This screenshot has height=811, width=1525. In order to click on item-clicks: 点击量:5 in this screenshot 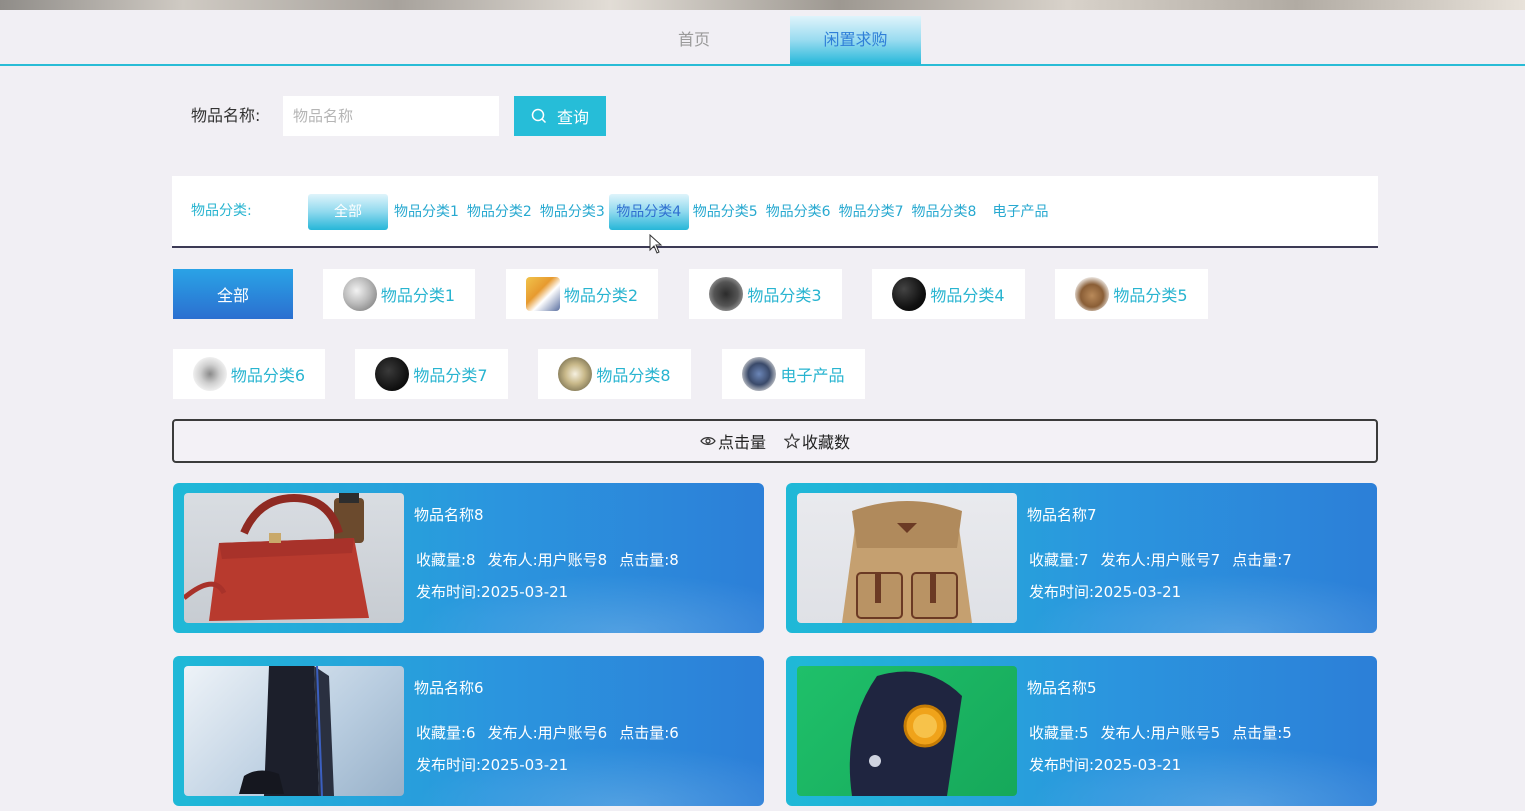, I will do `click(1262, 733)`.